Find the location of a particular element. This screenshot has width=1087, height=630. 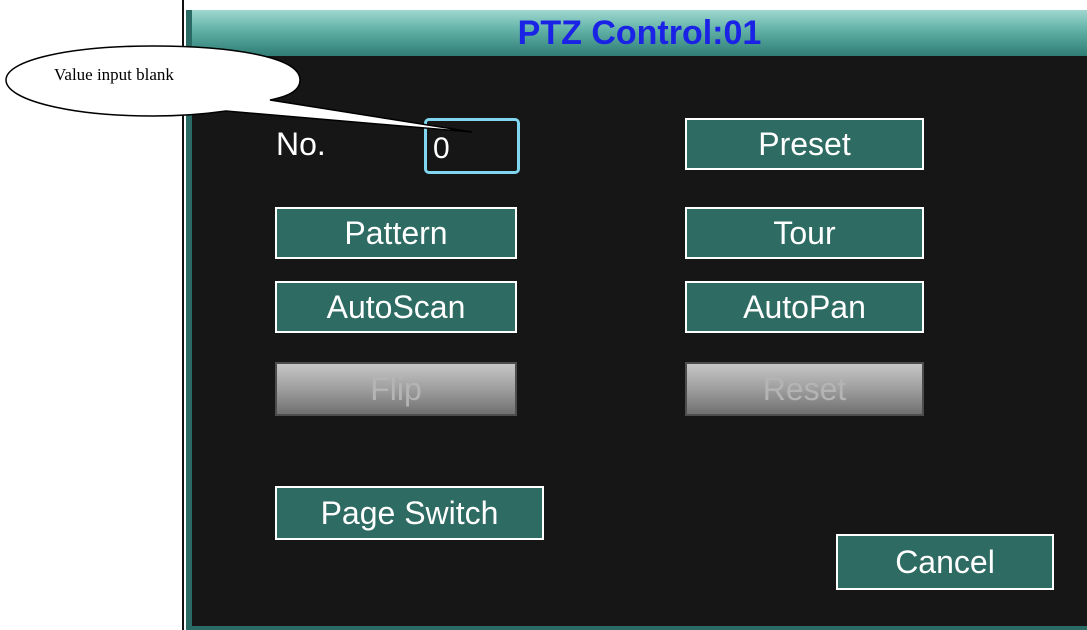

pattern-button: Pattern is located at coordinates (396, 233).